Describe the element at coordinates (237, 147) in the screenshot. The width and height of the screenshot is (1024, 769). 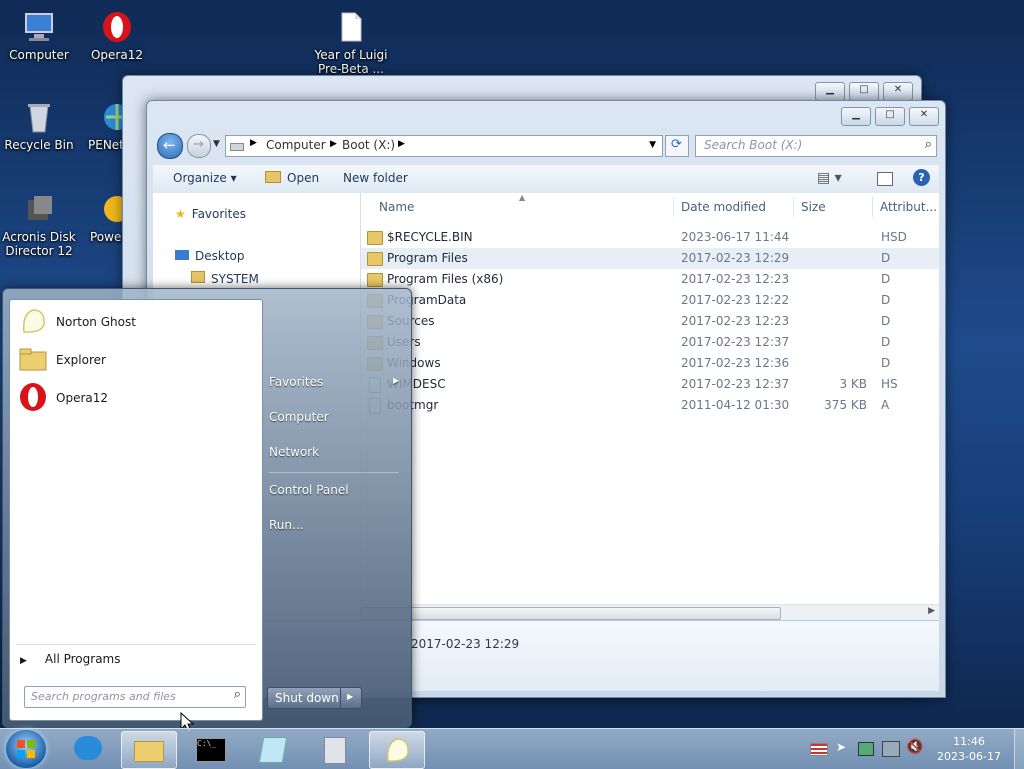
I see `drive-icon` at that location.